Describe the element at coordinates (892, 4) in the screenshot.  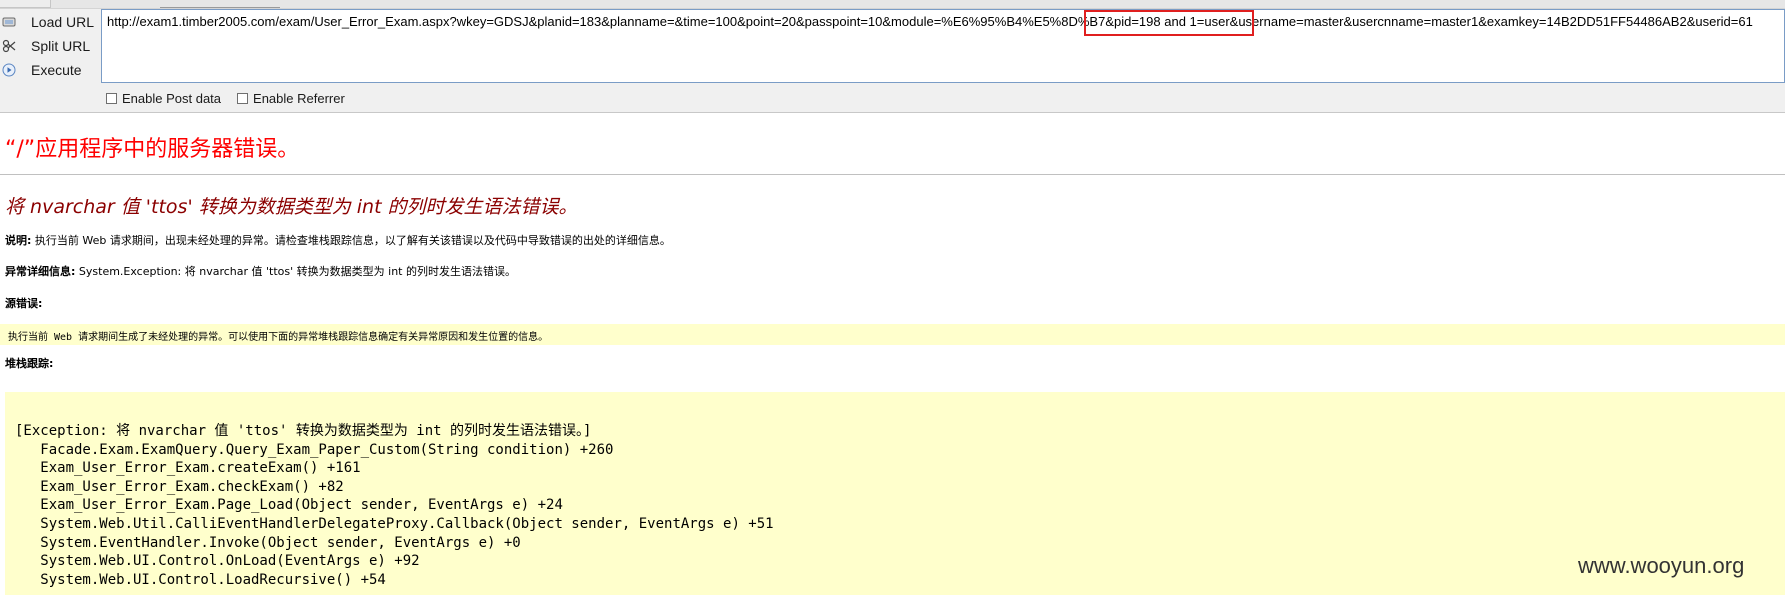
I see `hackbar-top-strip` at that location.